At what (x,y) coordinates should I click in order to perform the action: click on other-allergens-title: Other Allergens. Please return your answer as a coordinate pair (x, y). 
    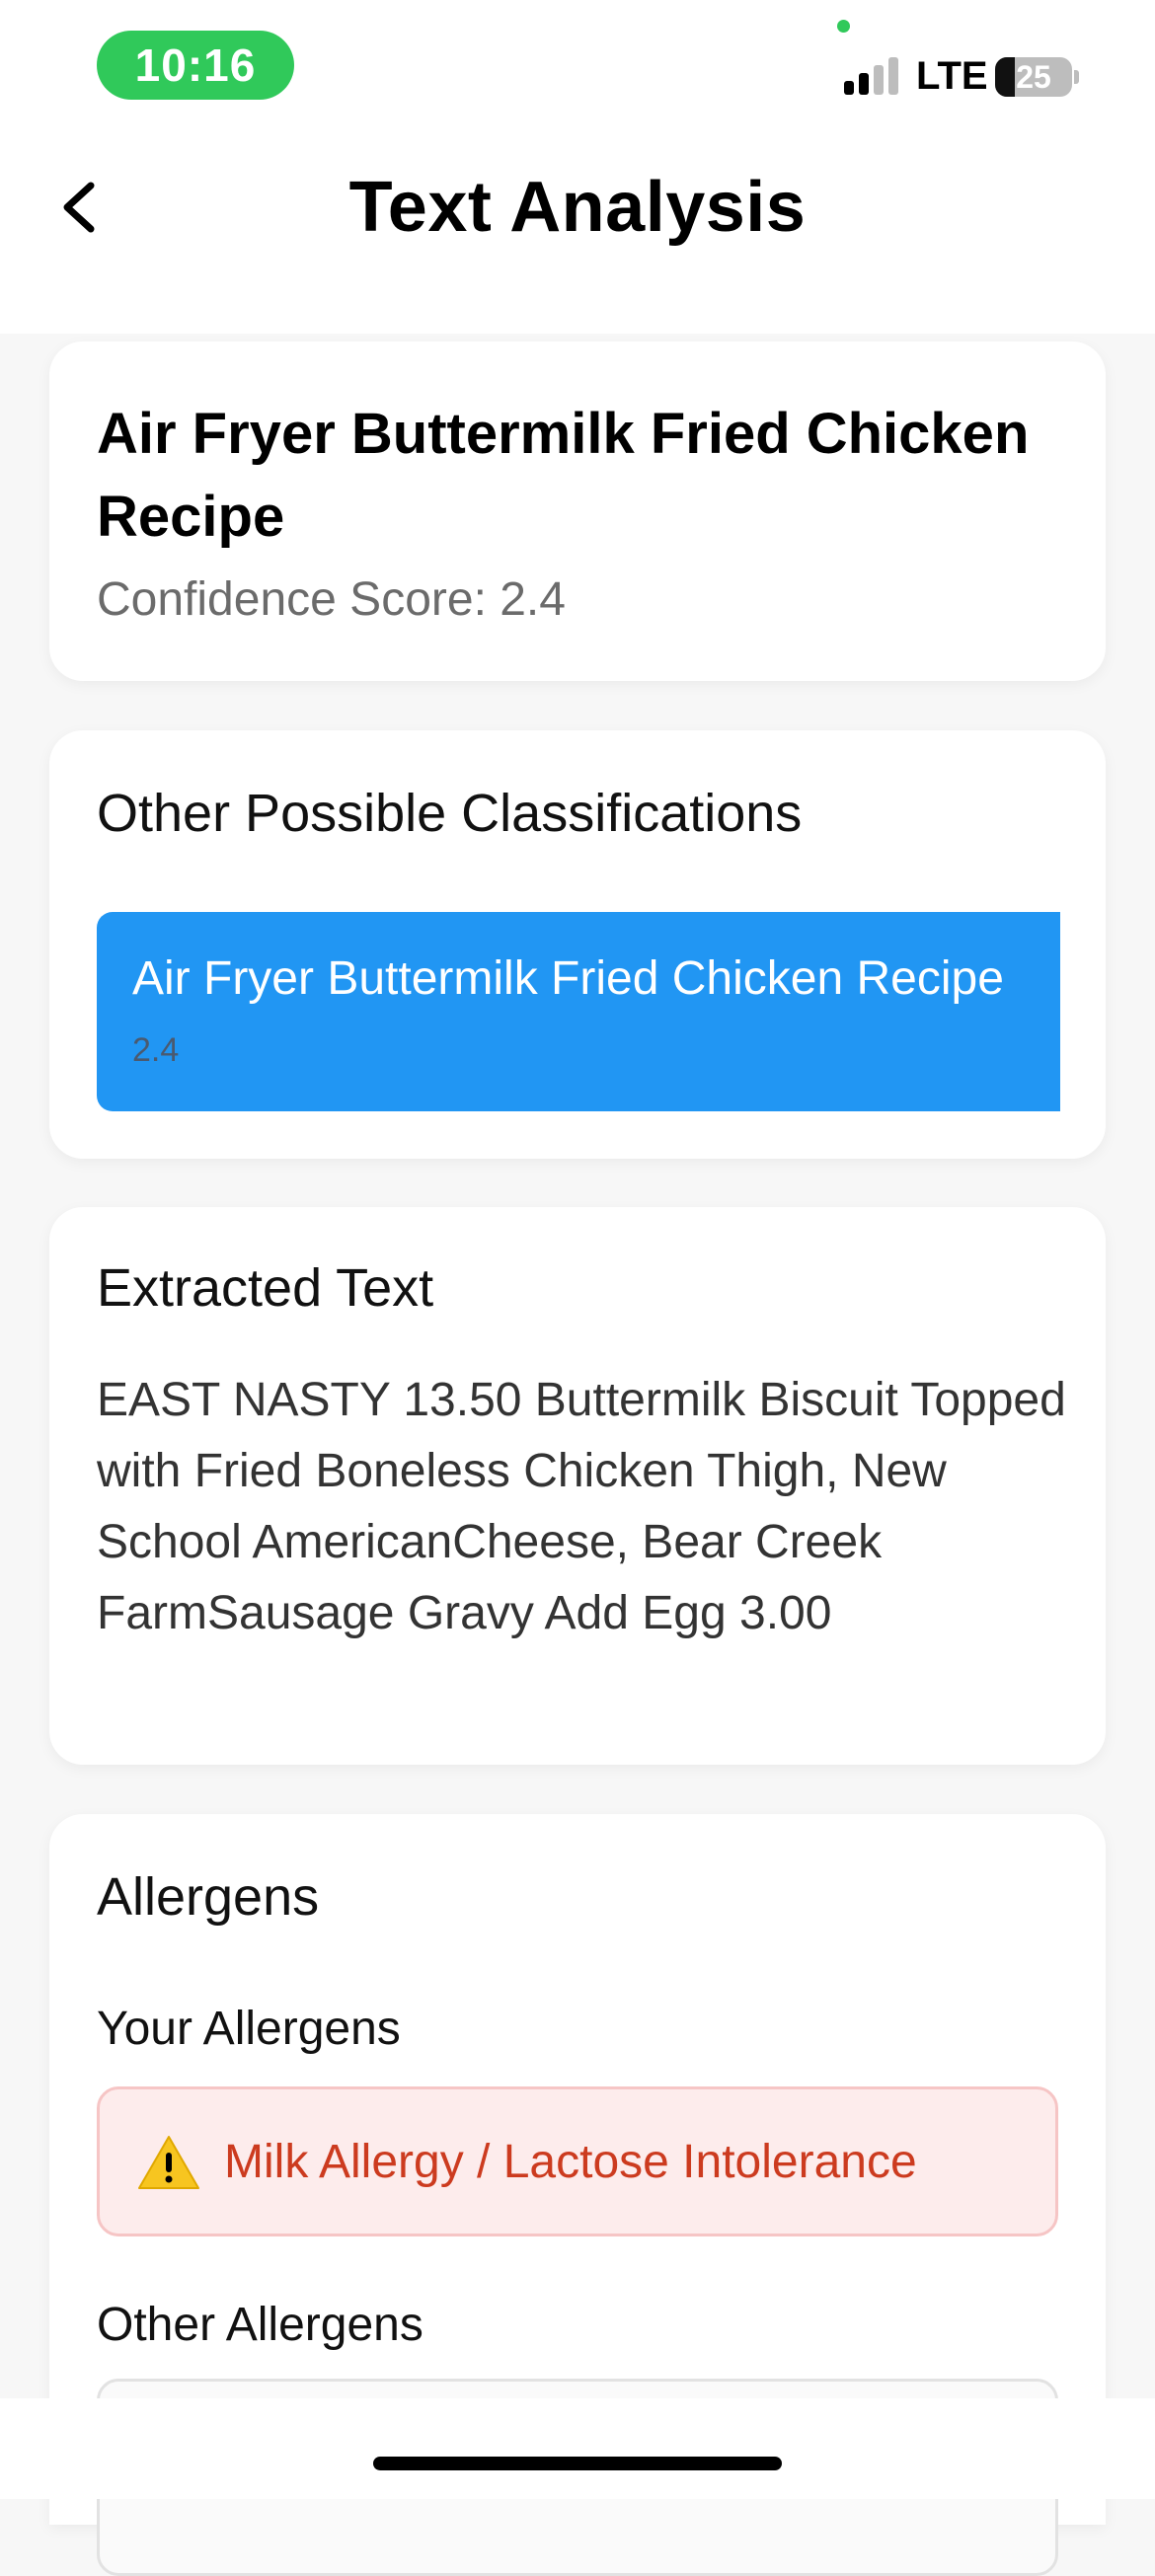
    Looking at the image, I should click on (260, 2325).